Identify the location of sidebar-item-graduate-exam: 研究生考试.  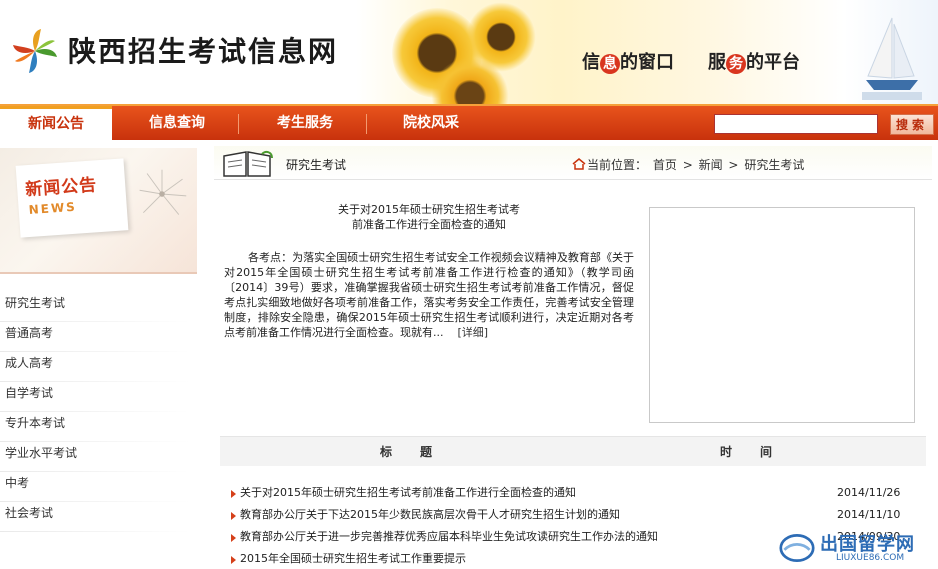
(98, 307).